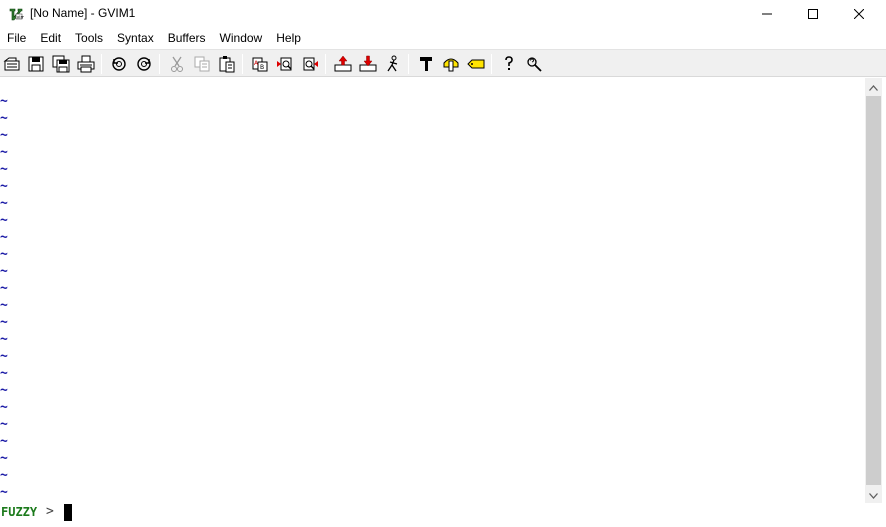 The height and width of the screenshot is (527, 886). I want to click on find-prev-button, so click(310, 64).